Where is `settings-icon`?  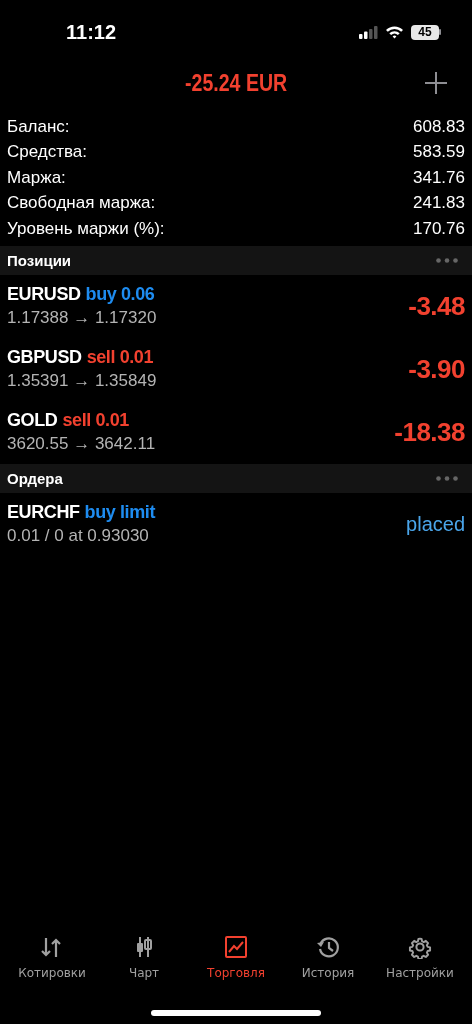 settings-icon is located at coordinates (420, 947).